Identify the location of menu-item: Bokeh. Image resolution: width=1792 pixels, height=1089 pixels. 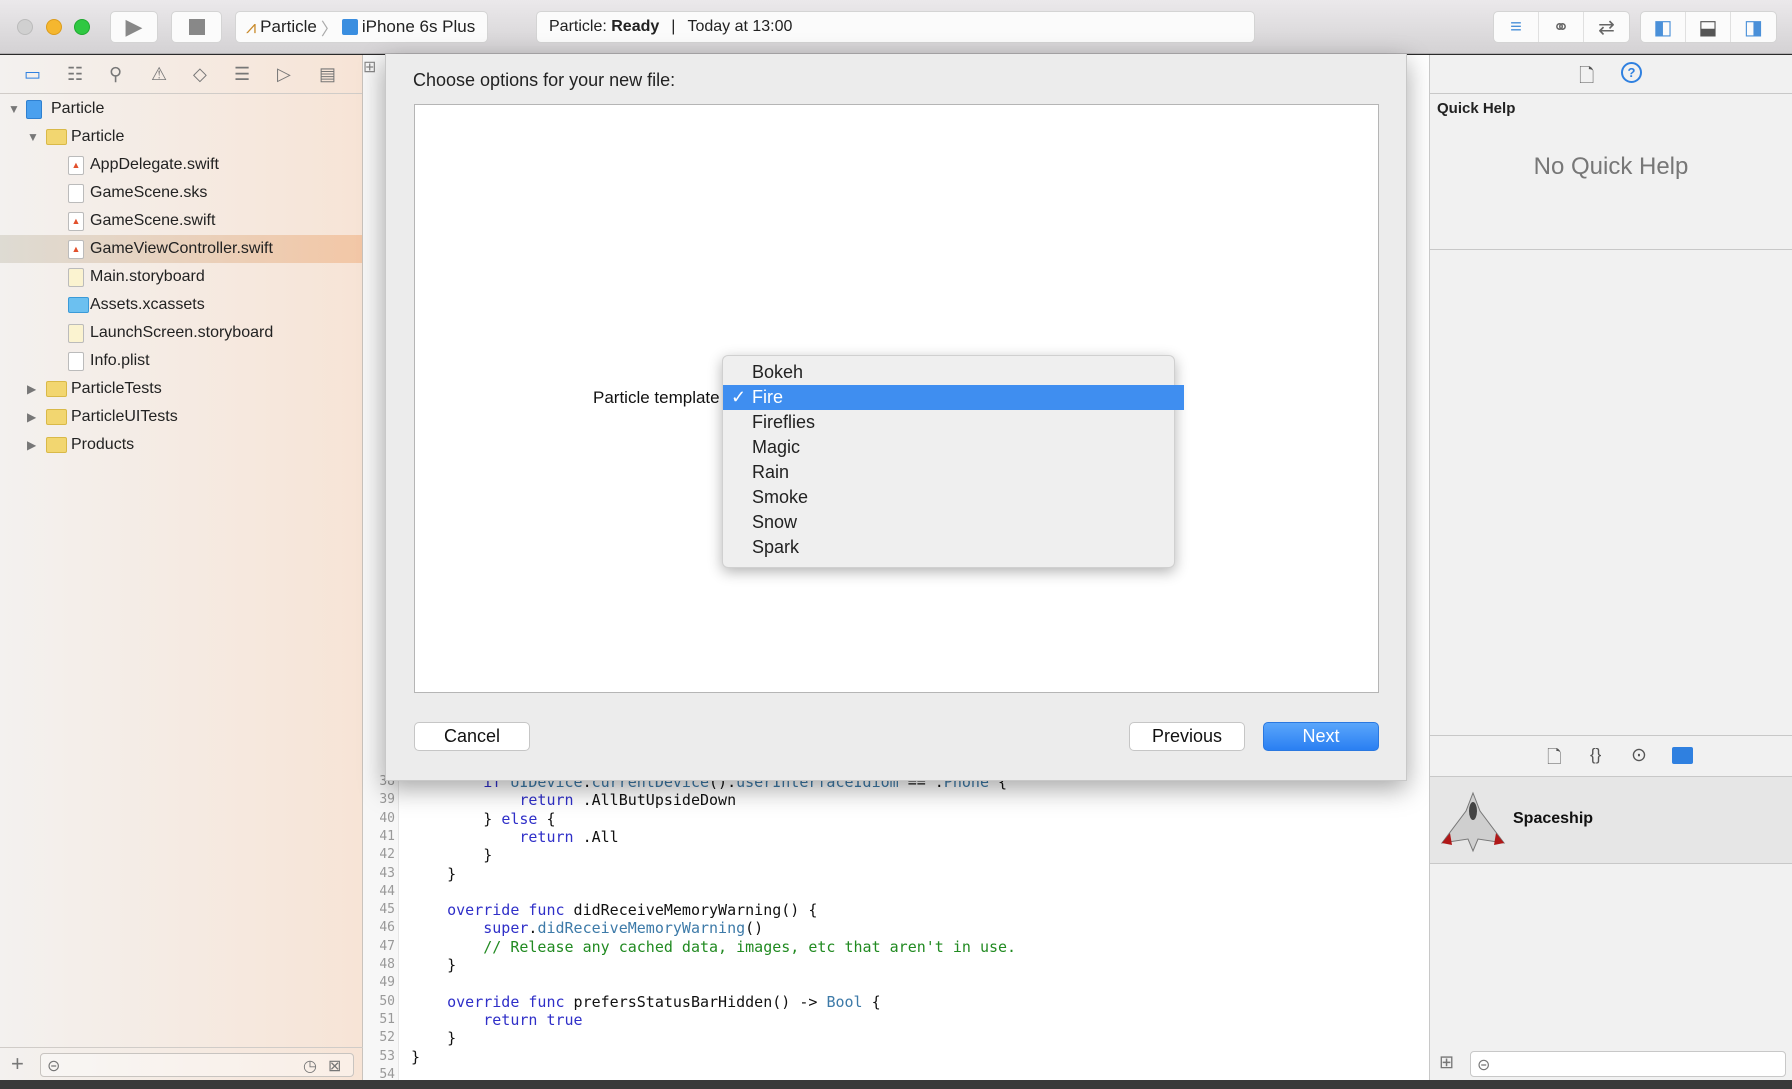
(948, 372).